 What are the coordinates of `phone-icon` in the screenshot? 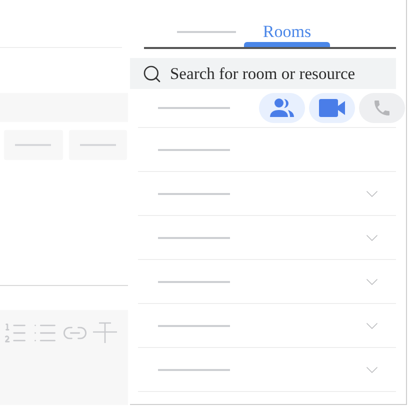 It's located at (382, 108).